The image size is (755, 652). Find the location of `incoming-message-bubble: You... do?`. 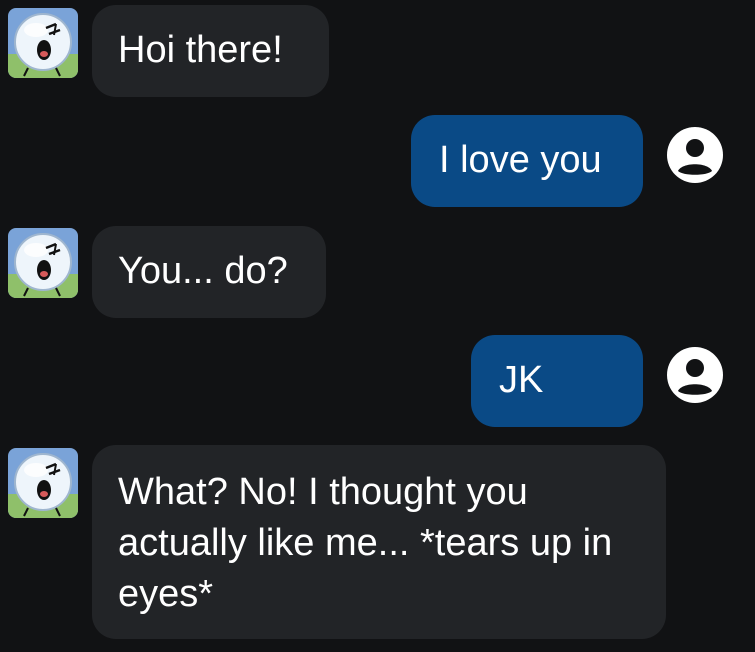

incoming-message-bubble: You... do? is located at coordinates (209, 272).